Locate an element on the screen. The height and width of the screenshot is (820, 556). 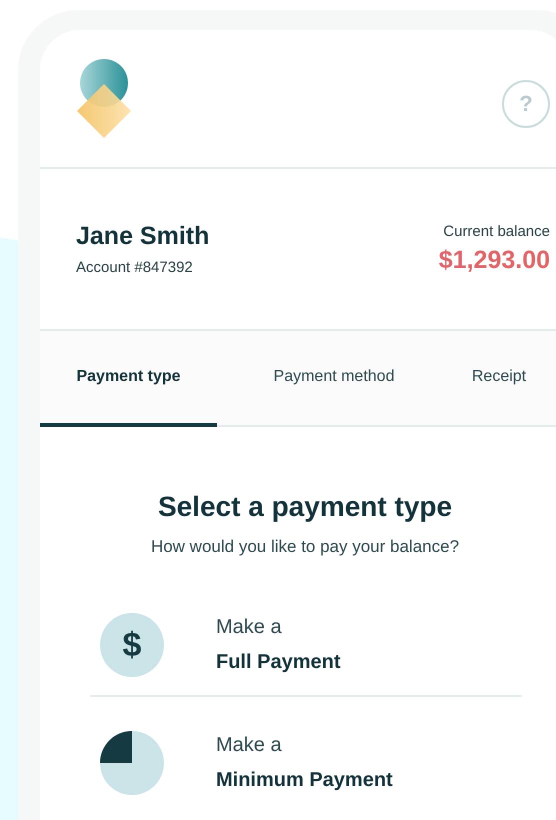
balance-amount: $1,293.00 is located at coordinates (494, 260).